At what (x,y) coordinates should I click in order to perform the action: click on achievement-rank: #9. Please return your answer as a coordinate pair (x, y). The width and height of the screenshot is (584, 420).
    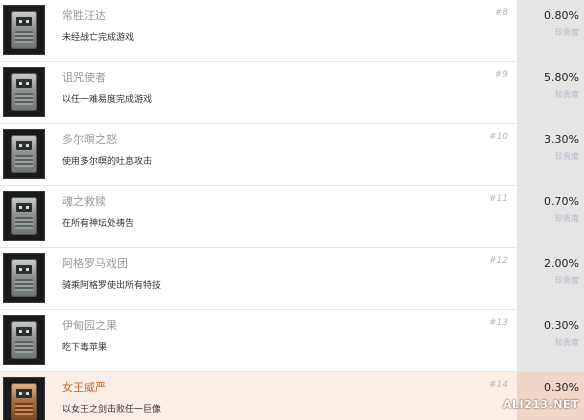
    Looking at the image, I should click on (501, 75).